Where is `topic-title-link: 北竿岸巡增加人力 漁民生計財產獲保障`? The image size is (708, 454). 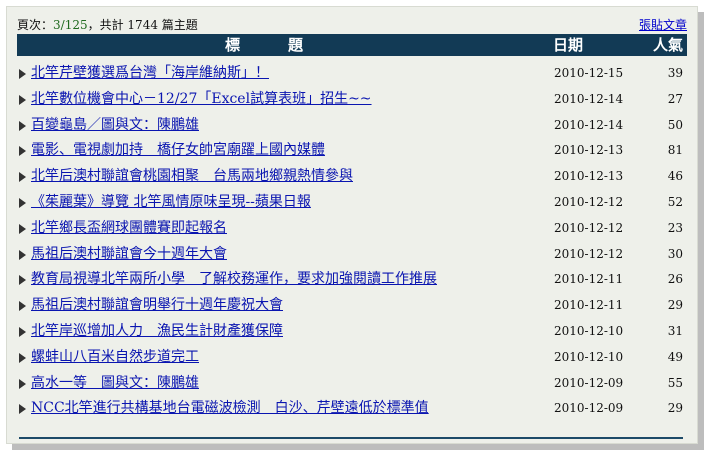 topic-title-link: 北竿岸巡增加人力 漁民生計財產獲保障 is located at coordinates (157, 332).